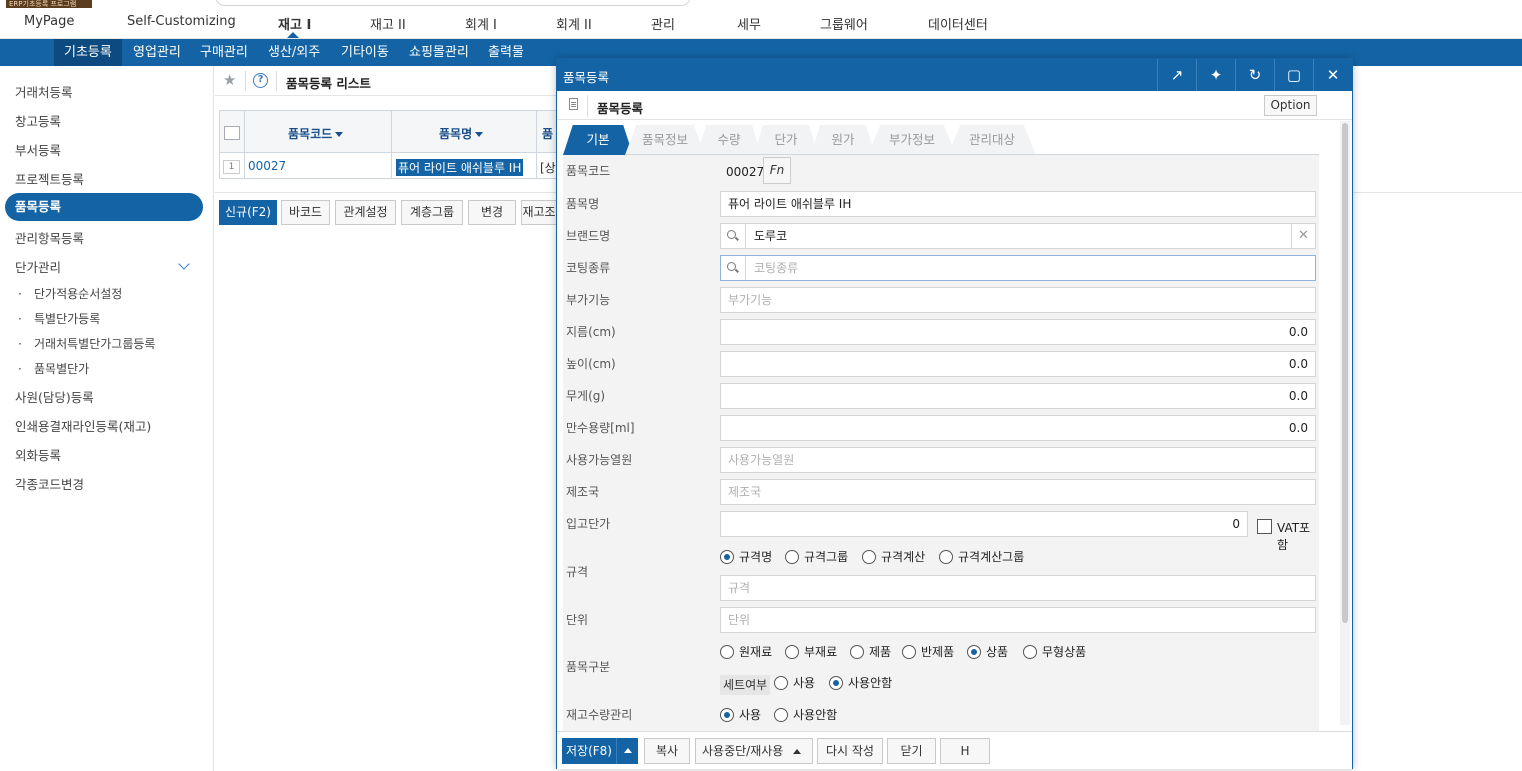  Describe the element at coordinates (574, 23) in the screenshot. I see `tab-accounting-2: 회계 II` at that location.